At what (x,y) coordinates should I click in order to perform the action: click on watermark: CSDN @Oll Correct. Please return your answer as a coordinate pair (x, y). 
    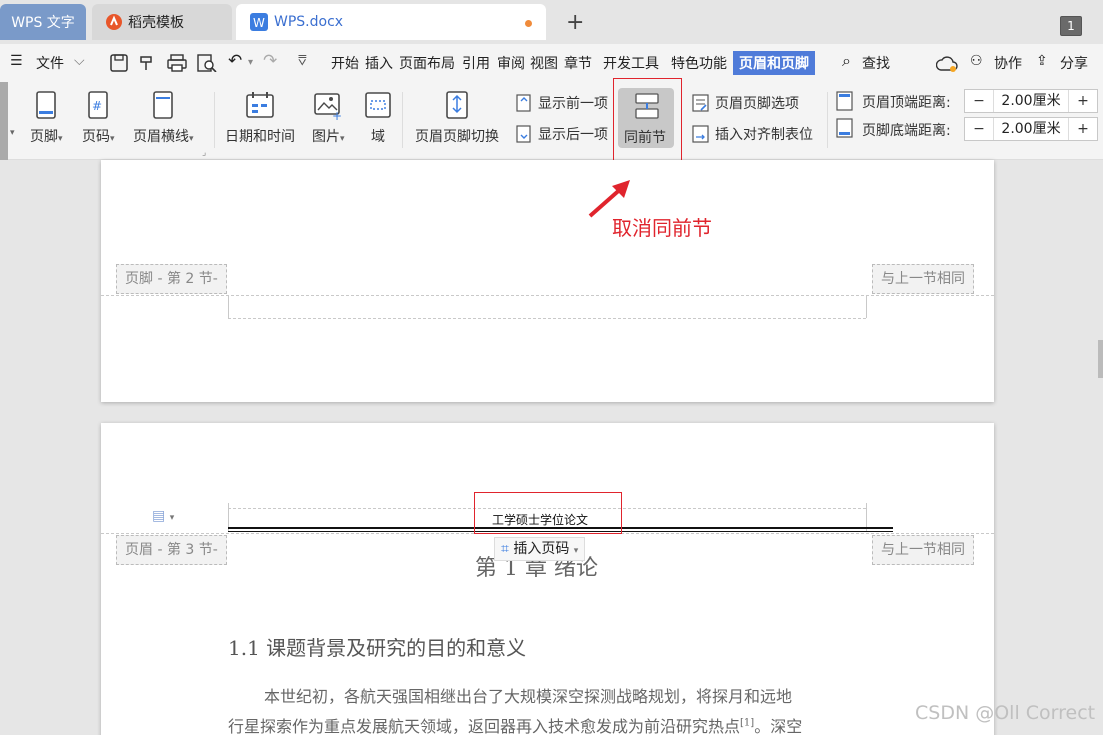
    Looking at the image, I should click on (1005, 713).